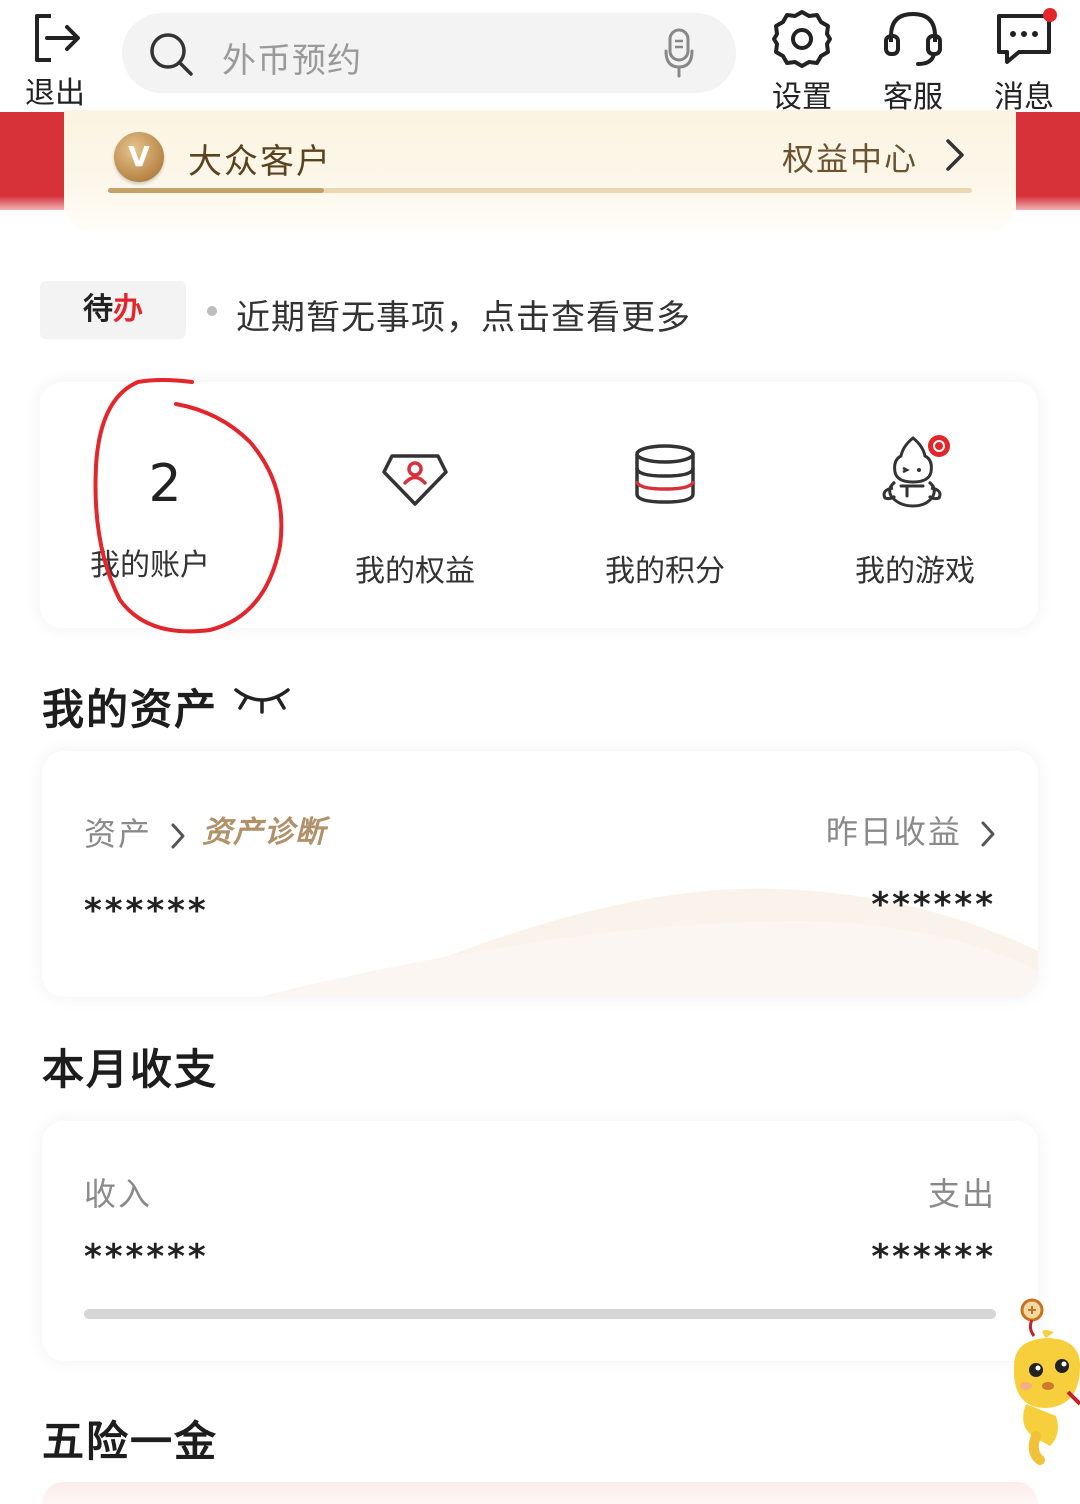  I want to click on monthly-card: 收入 支出 ****** ******, so click(540, 1241).